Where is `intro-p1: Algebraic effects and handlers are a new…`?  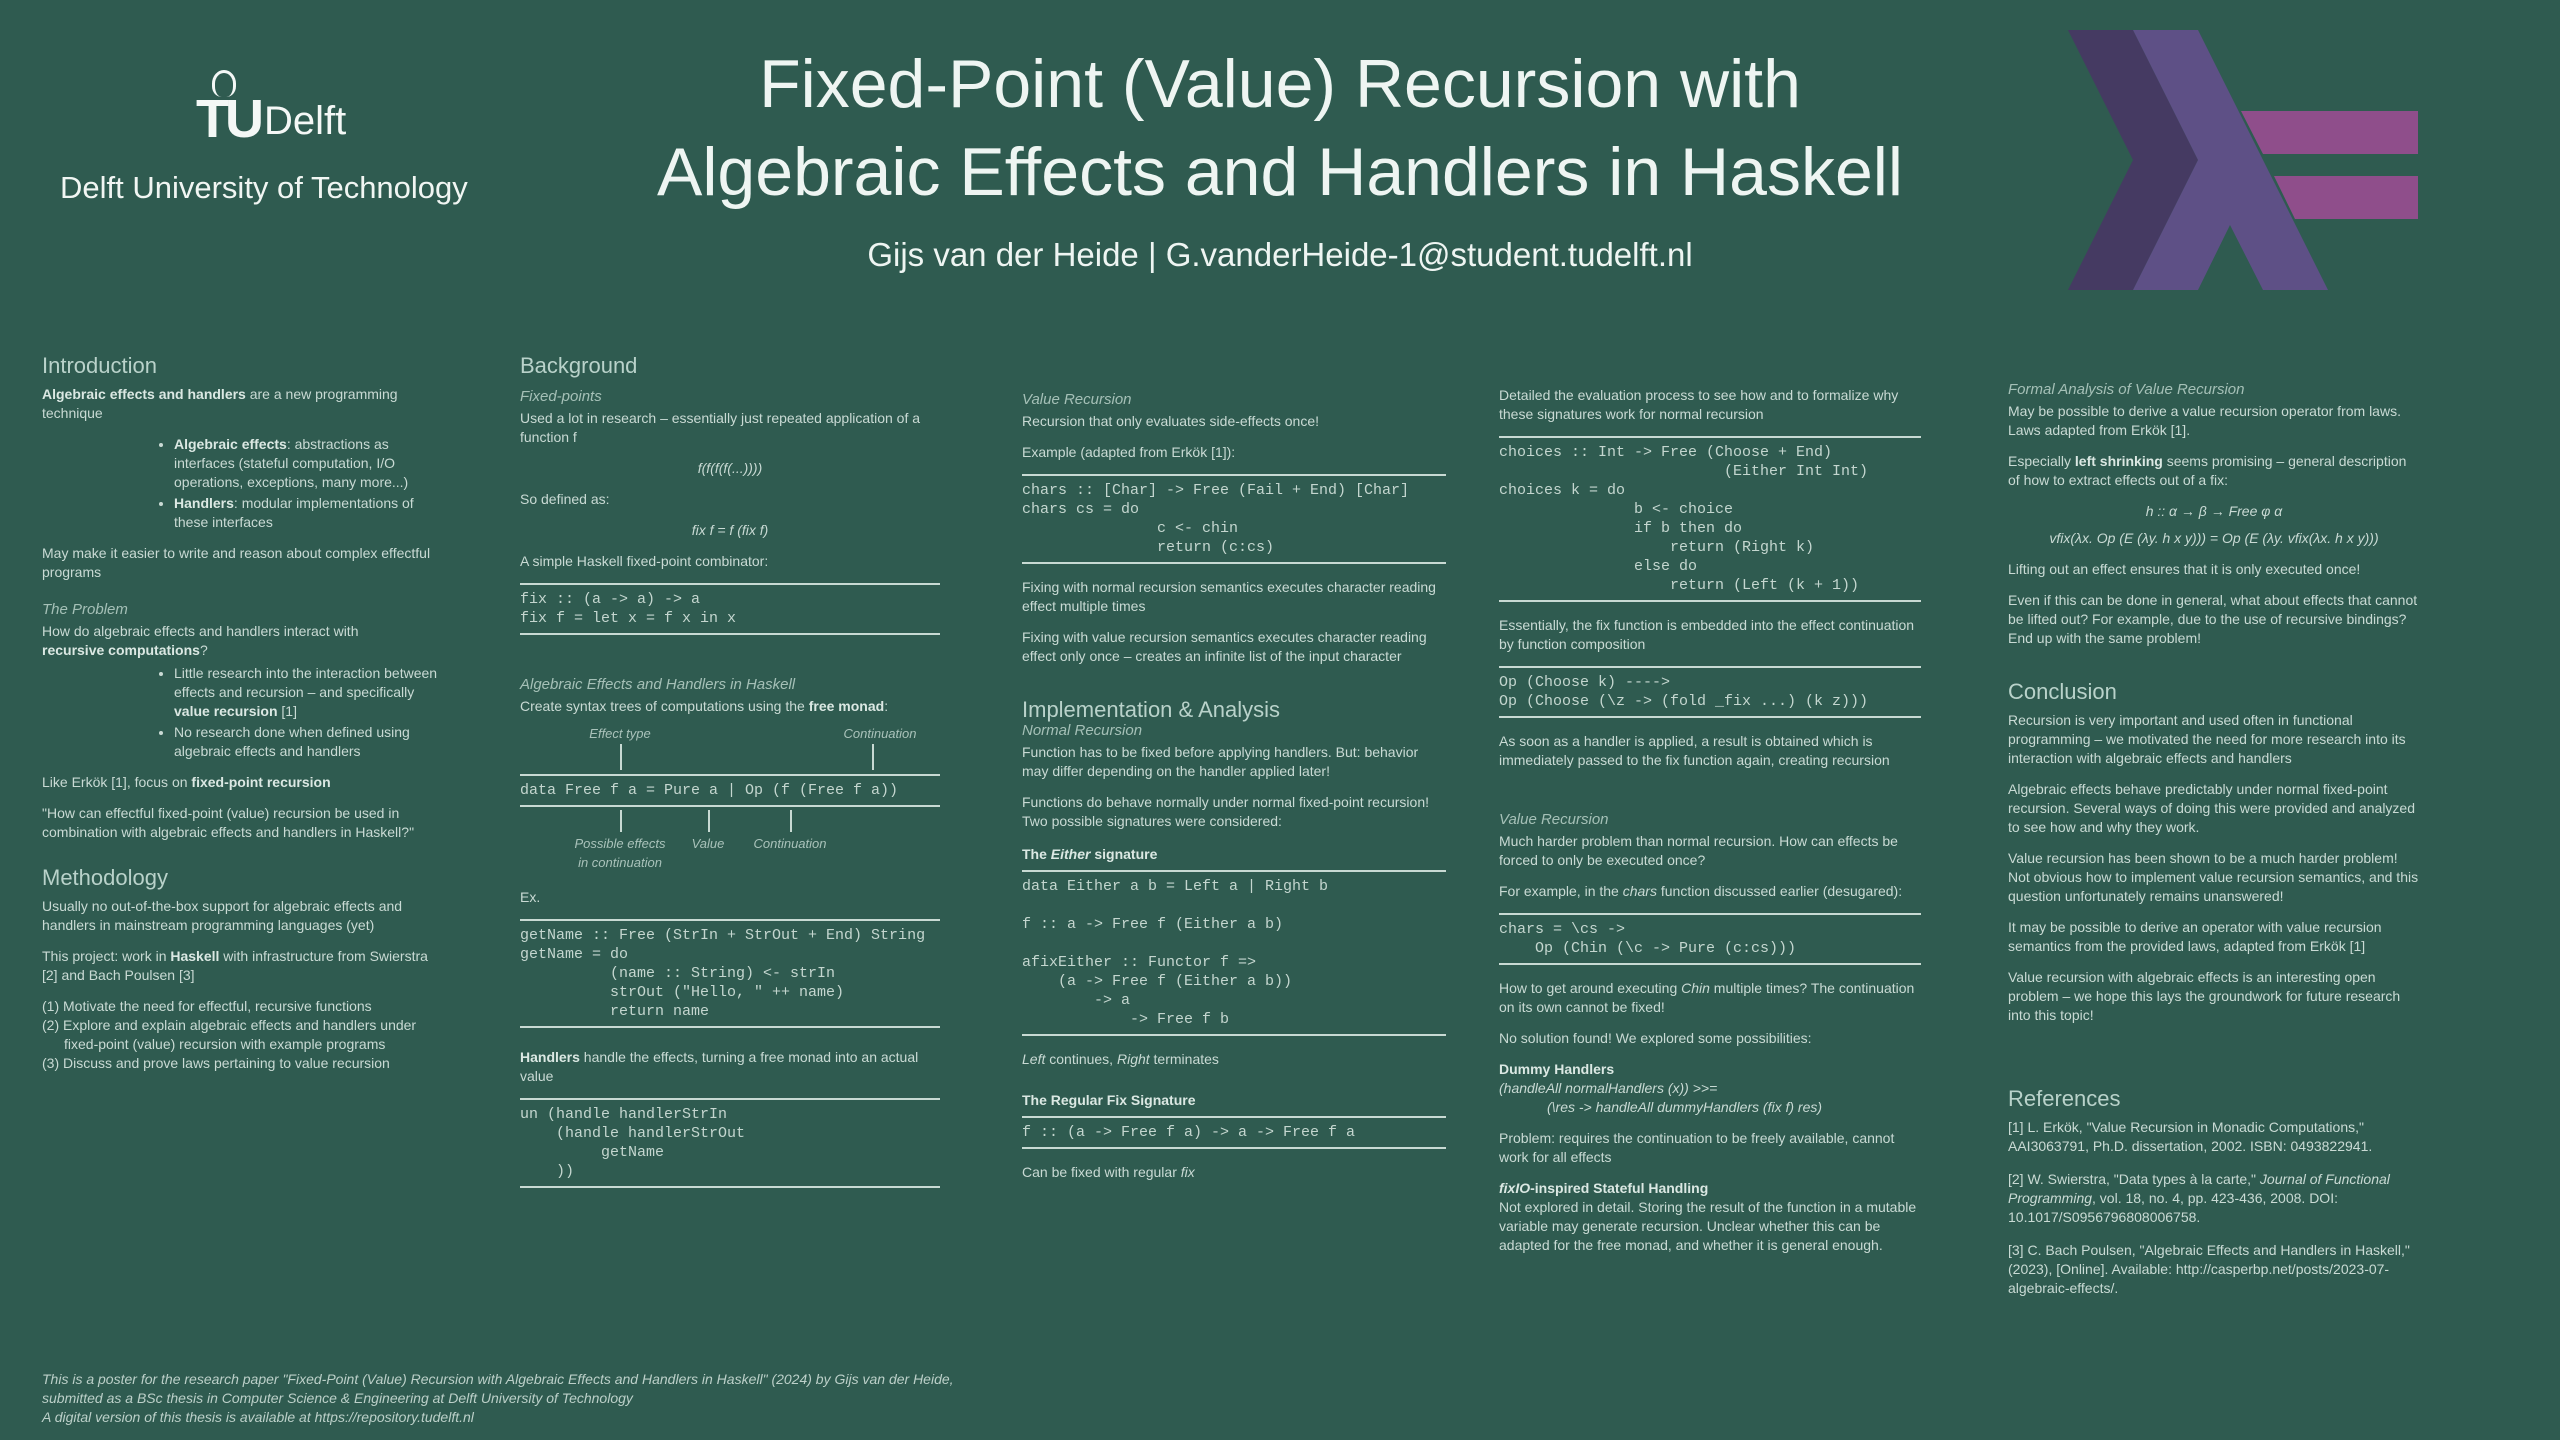 intro-p1: Algebraic effects and handlers are a new… is located at coordinates (220, 403).